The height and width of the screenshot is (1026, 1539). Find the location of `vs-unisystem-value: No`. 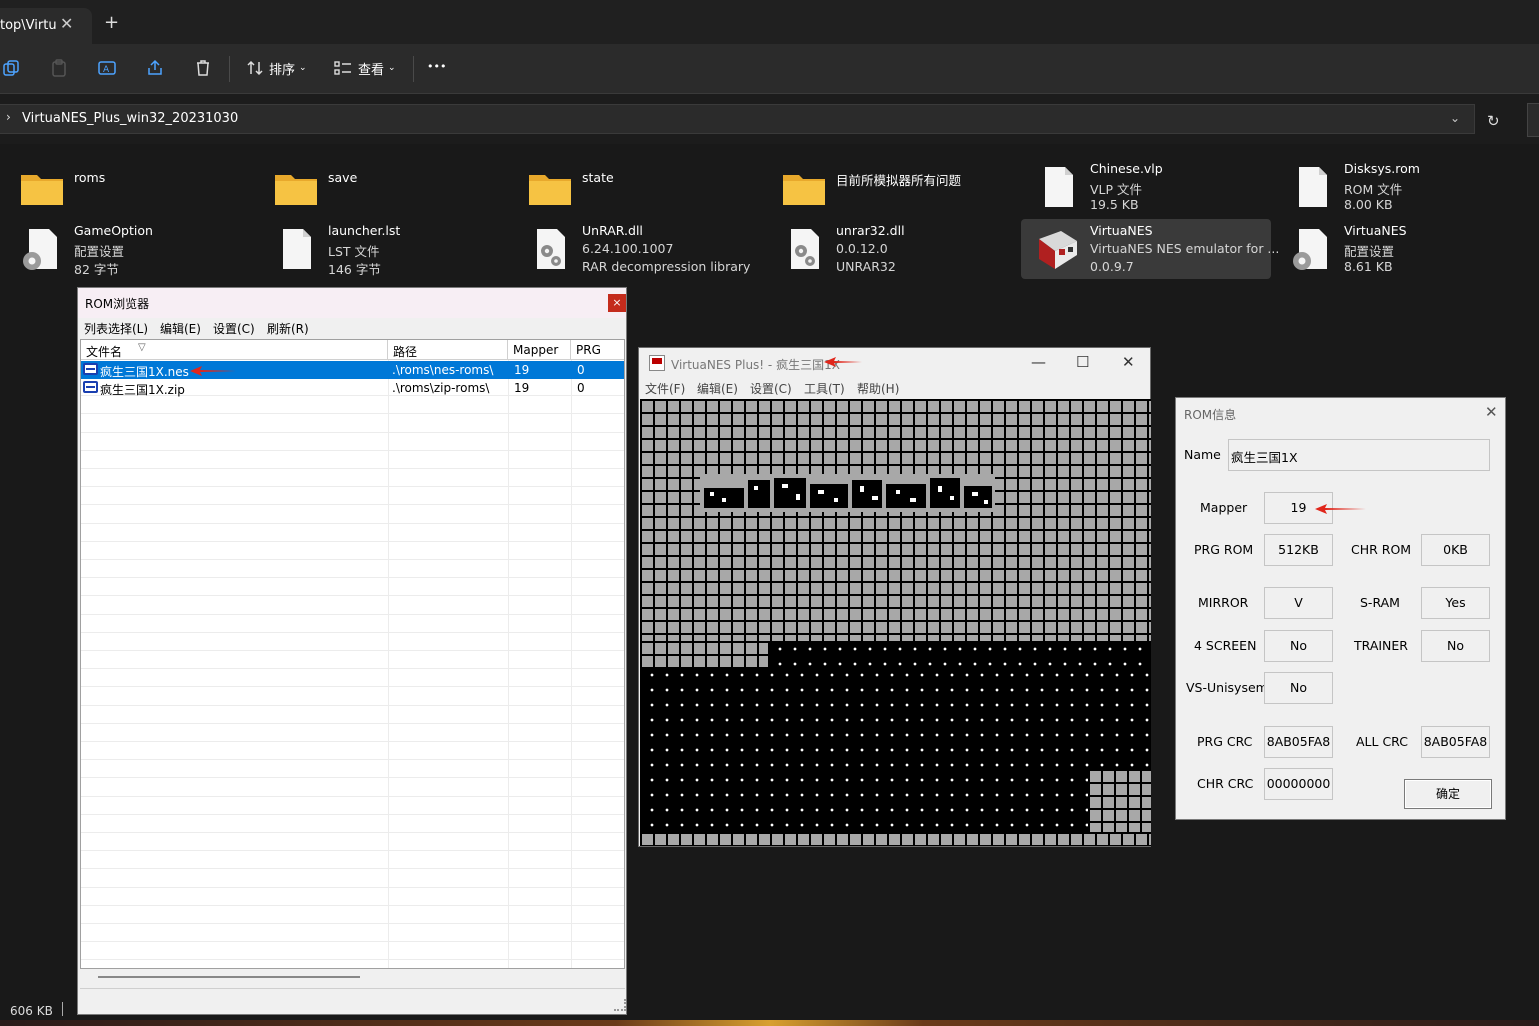

vs-unisystem-value: No is located at coordinates (1298, 688).